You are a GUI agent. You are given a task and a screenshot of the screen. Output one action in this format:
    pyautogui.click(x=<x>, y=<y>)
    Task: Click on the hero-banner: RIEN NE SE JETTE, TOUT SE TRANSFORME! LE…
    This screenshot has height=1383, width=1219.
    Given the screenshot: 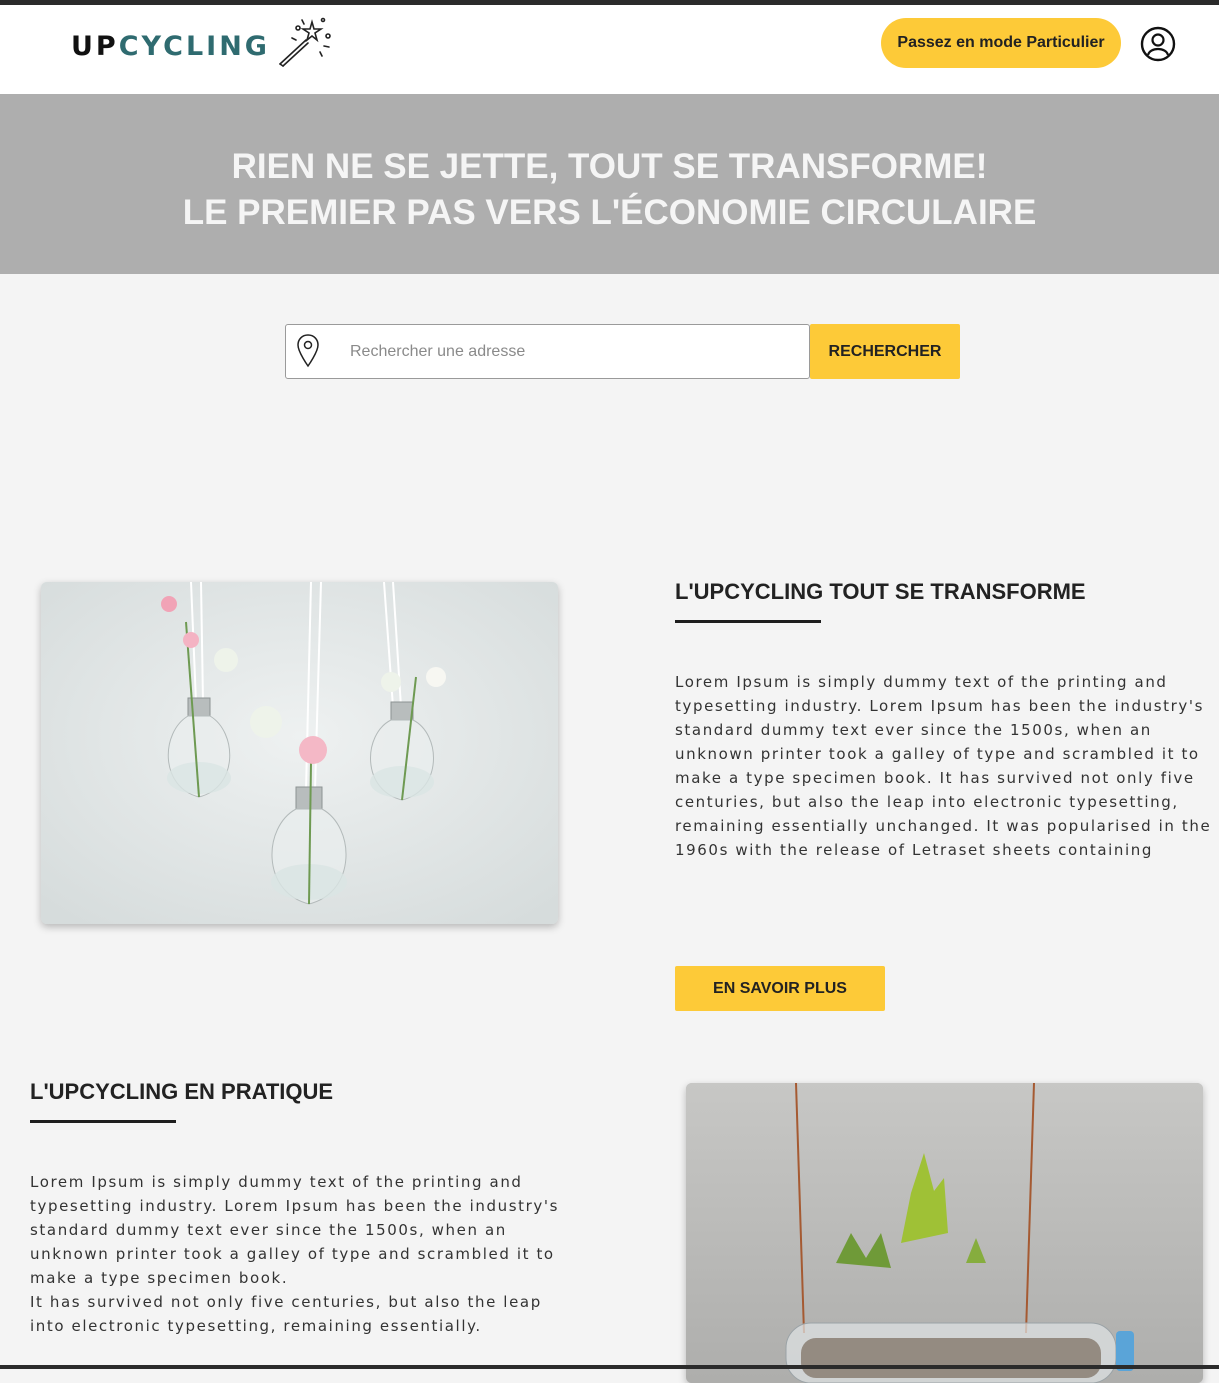 What is the action you would take?
    pyautogui.click(x=609, y=184)
    